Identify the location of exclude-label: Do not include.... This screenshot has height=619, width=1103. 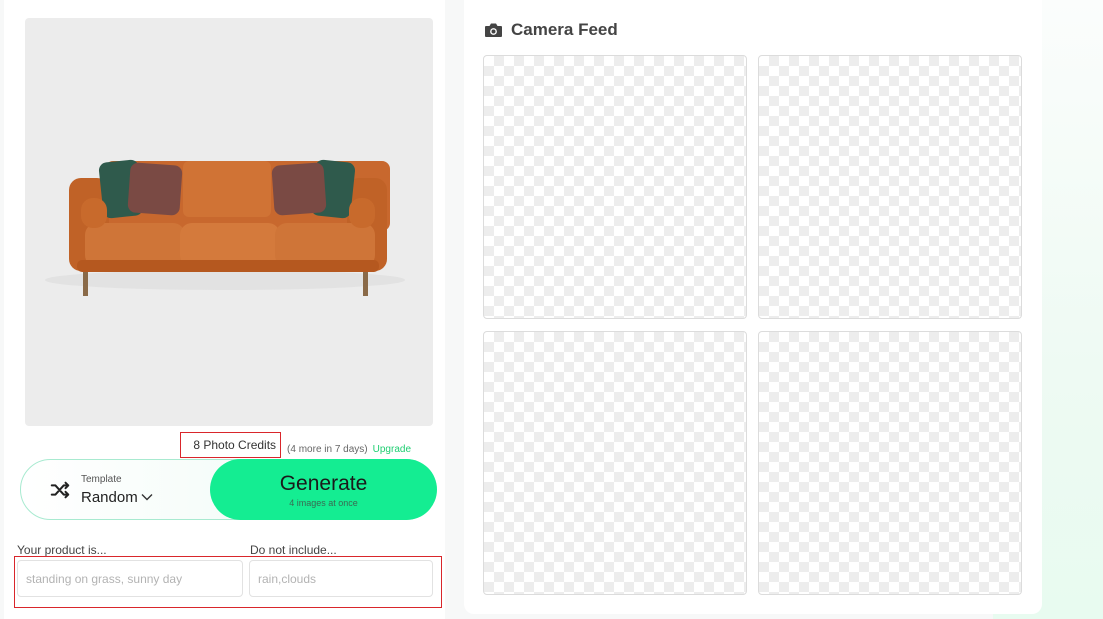
(293, 550).